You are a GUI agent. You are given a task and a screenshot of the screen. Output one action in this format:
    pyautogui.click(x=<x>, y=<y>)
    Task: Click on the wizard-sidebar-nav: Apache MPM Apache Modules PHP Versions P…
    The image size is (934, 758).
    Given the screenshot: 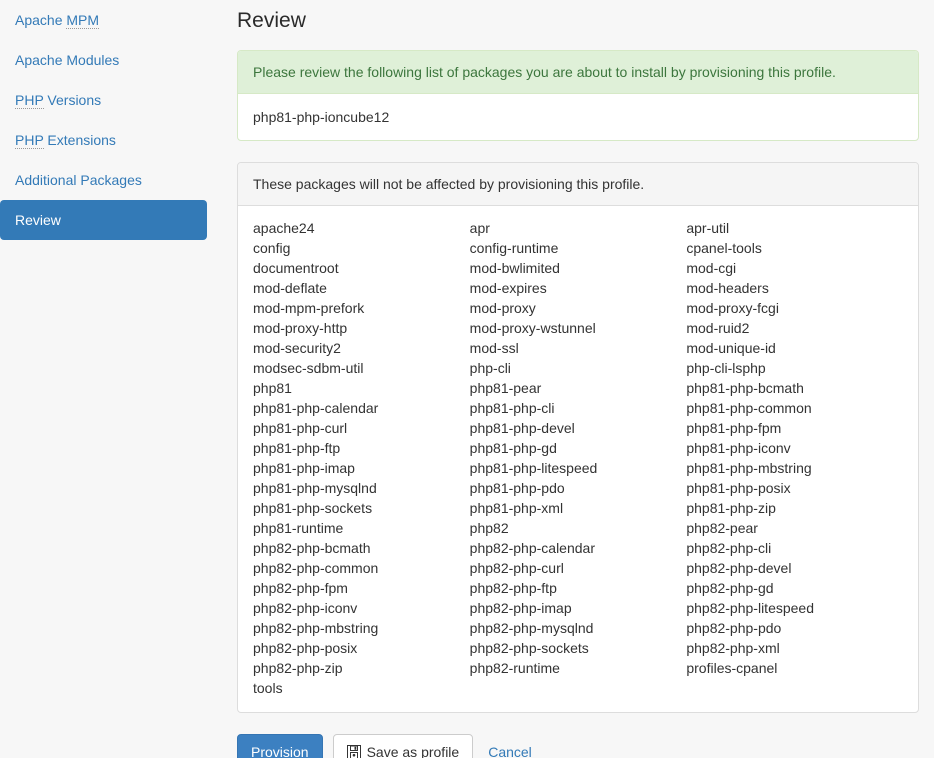 What is the action you would take?
    pyautogui.click(x=103, y=120)
    